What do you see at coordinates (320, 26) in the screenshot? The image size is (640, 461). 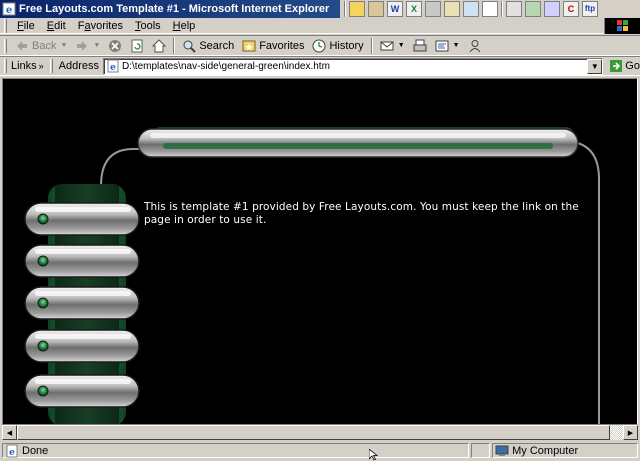 I see `menu-bar: File Edit Favorites Tools Help` at bounding box center [320, 26].